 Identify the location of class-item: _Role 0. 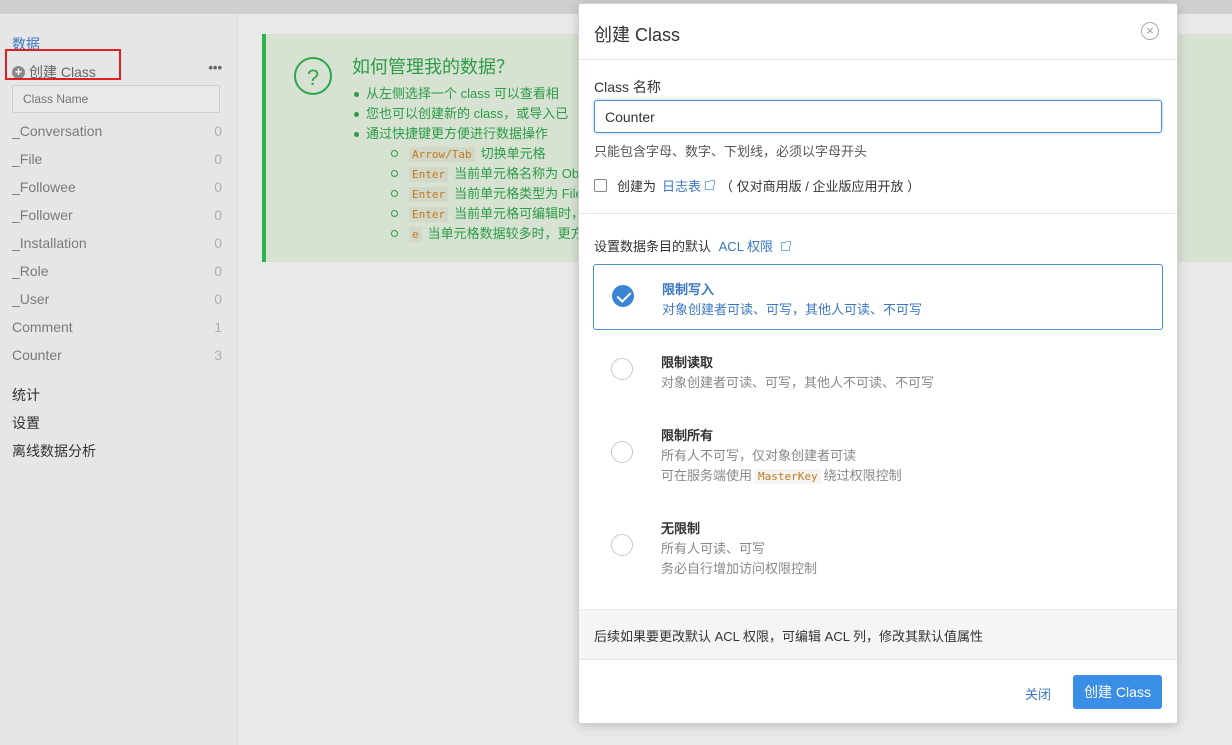
(117, 271).